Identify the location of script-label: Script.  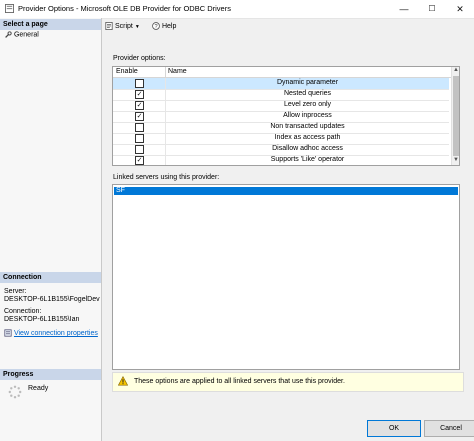
(123, 26).